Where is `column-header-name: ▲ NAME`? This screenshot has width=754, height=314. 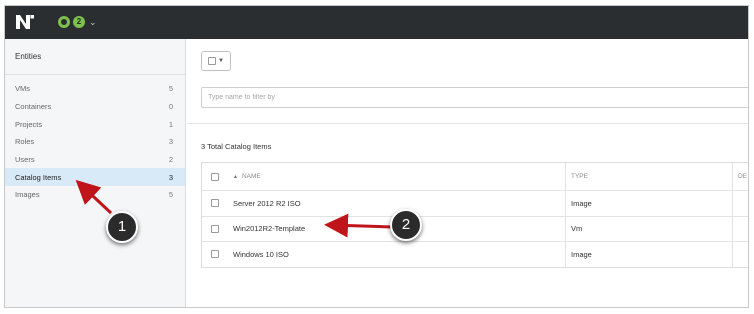 column-header-name: ▲ NAME is located at coordinates (397, 176).